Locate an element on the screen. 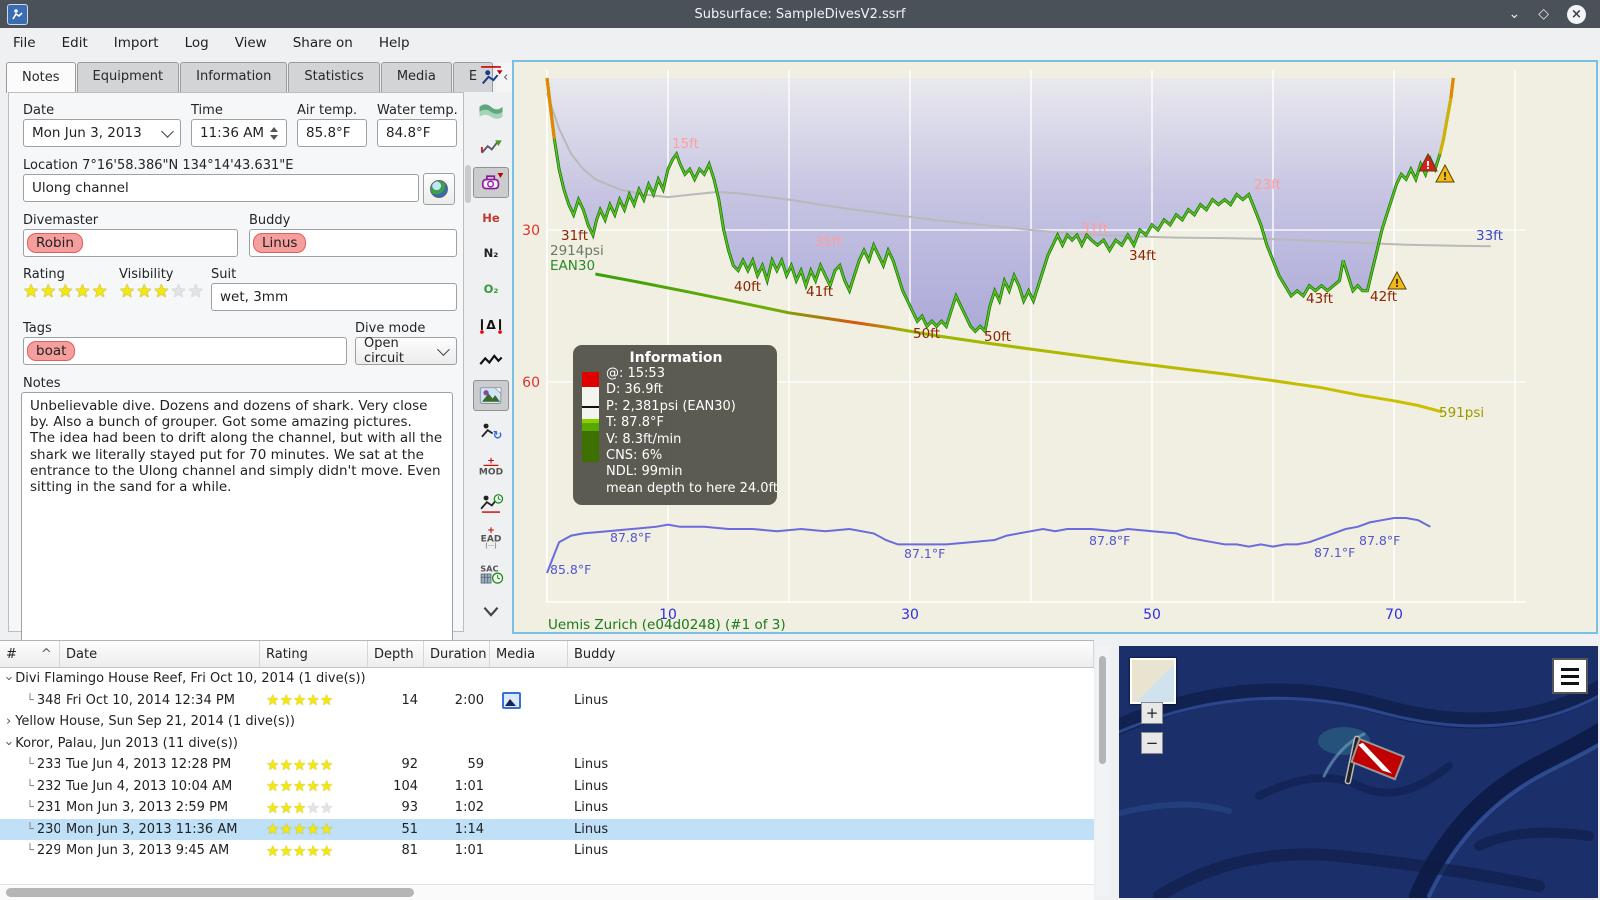  menu-view: View is located at coordinates (251, 43).